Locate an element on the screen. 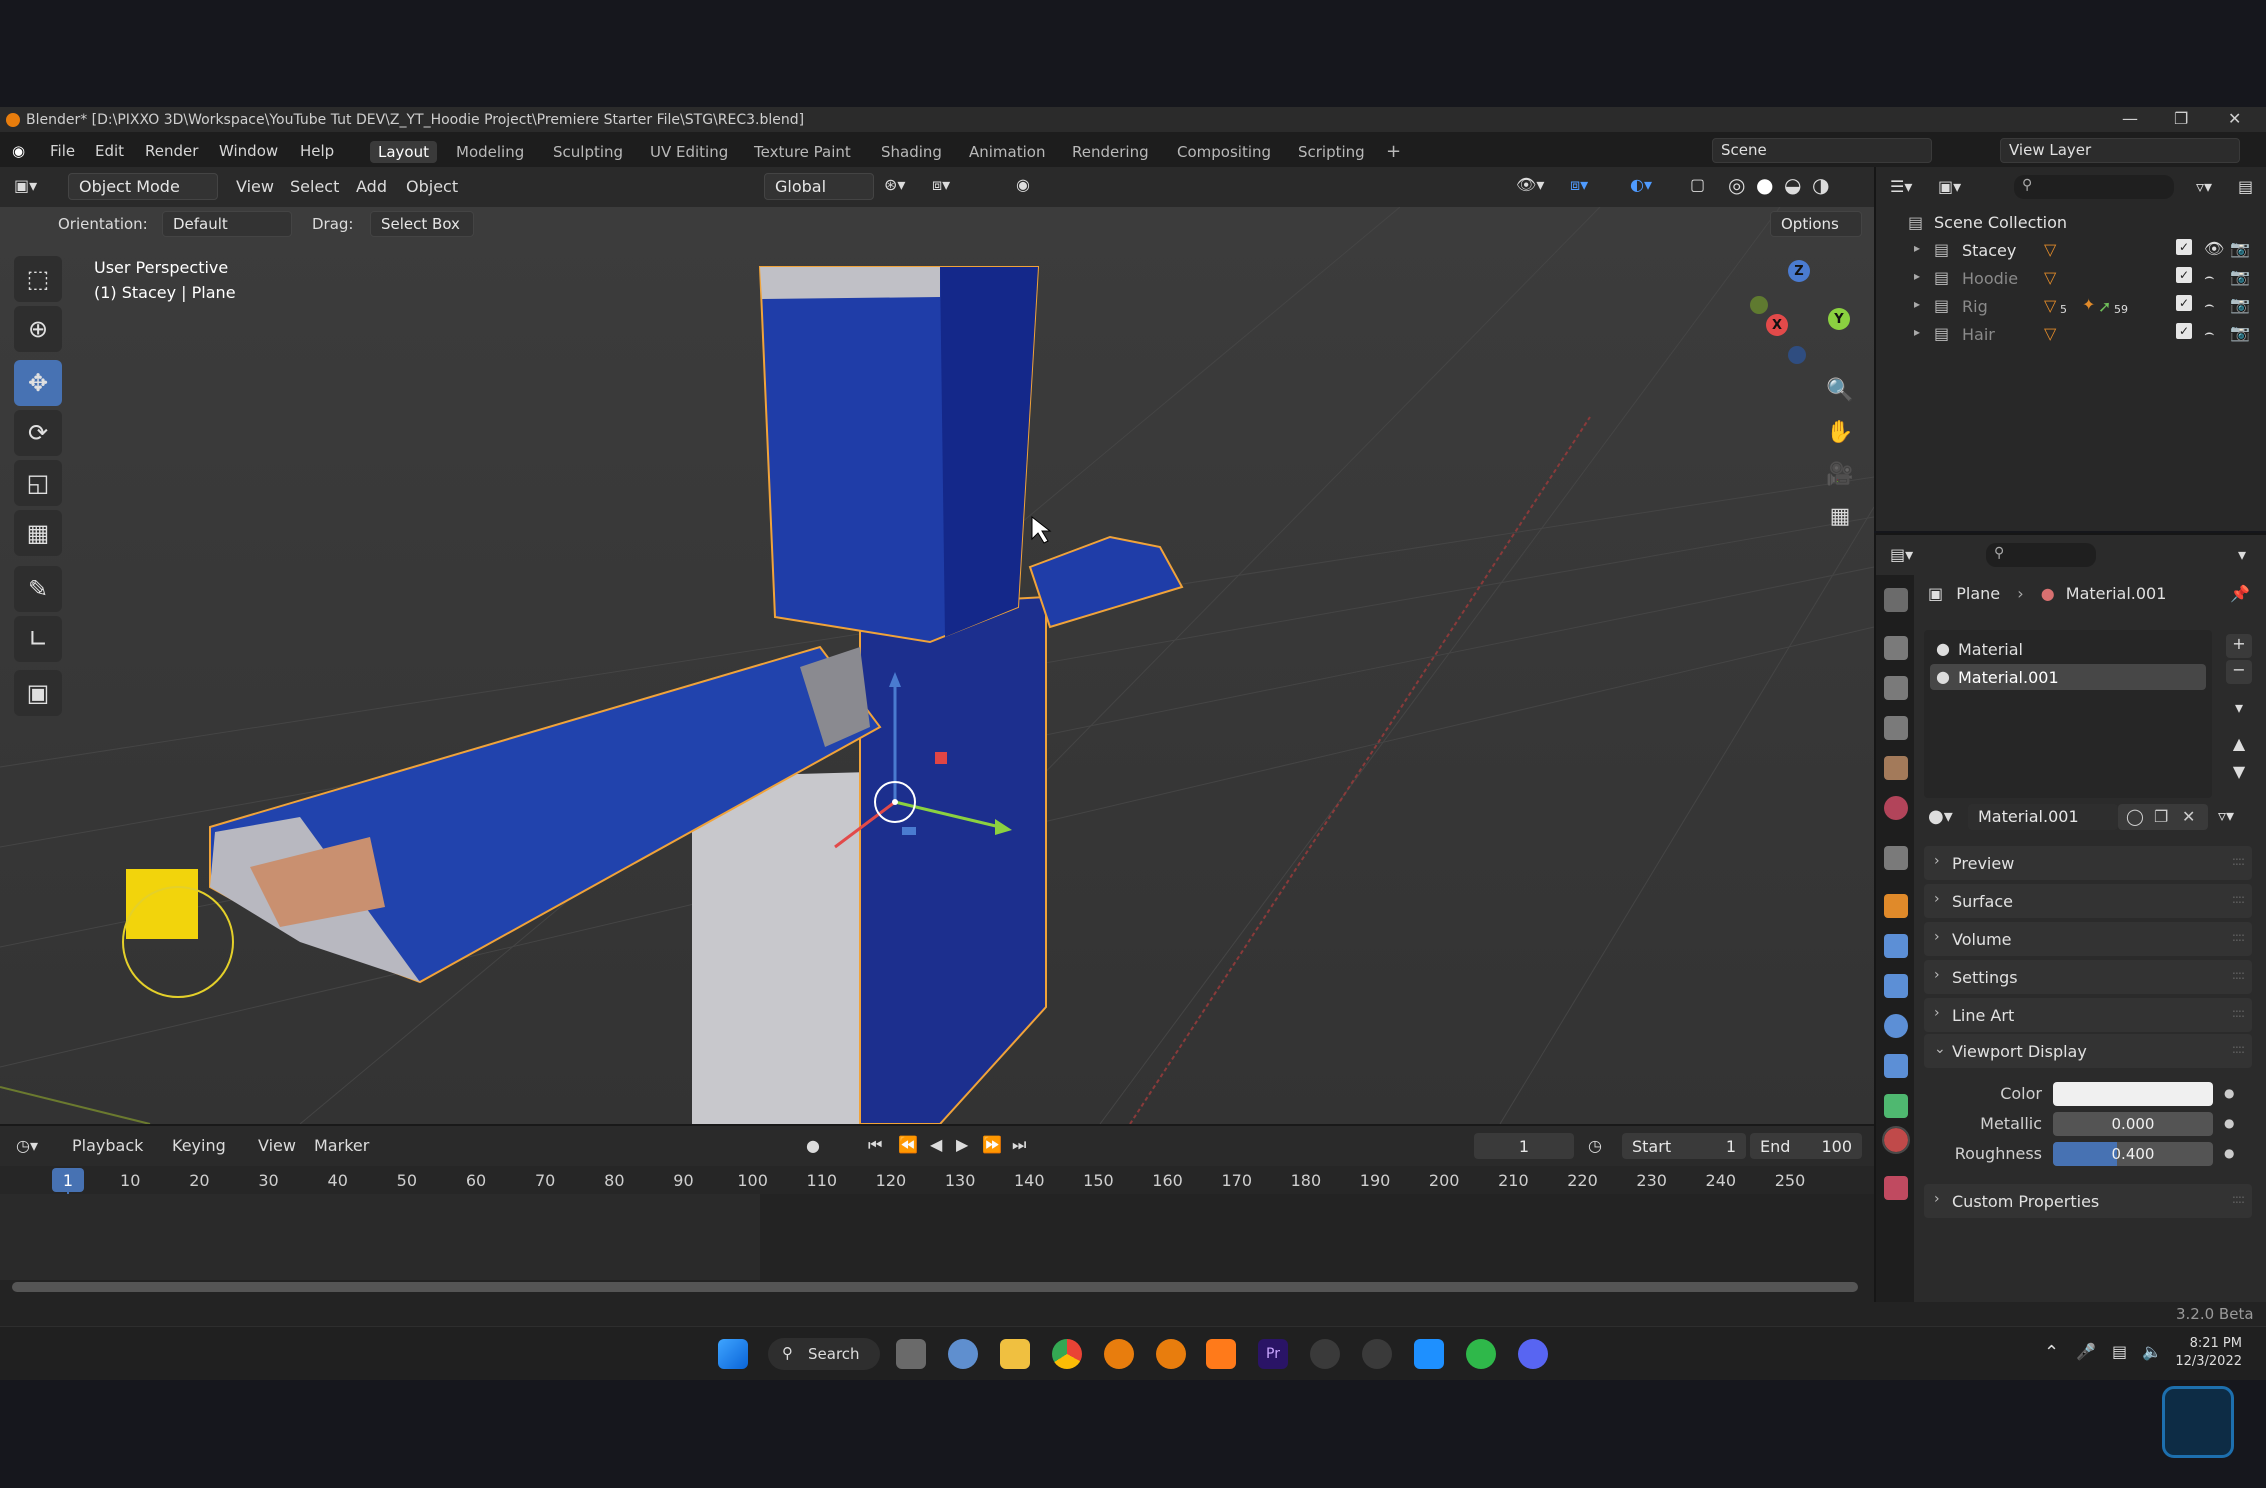 Image resolution: width=2266 pixels, height=1488 pixels. menu-window: Window is located at coordinates (248, 151).